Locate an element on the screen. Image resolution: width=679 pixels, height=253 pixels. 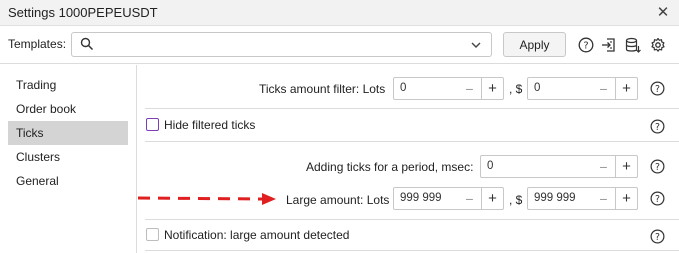
window-title: Settings 1000PEPEUSDT is located at coordinates (83, 12).